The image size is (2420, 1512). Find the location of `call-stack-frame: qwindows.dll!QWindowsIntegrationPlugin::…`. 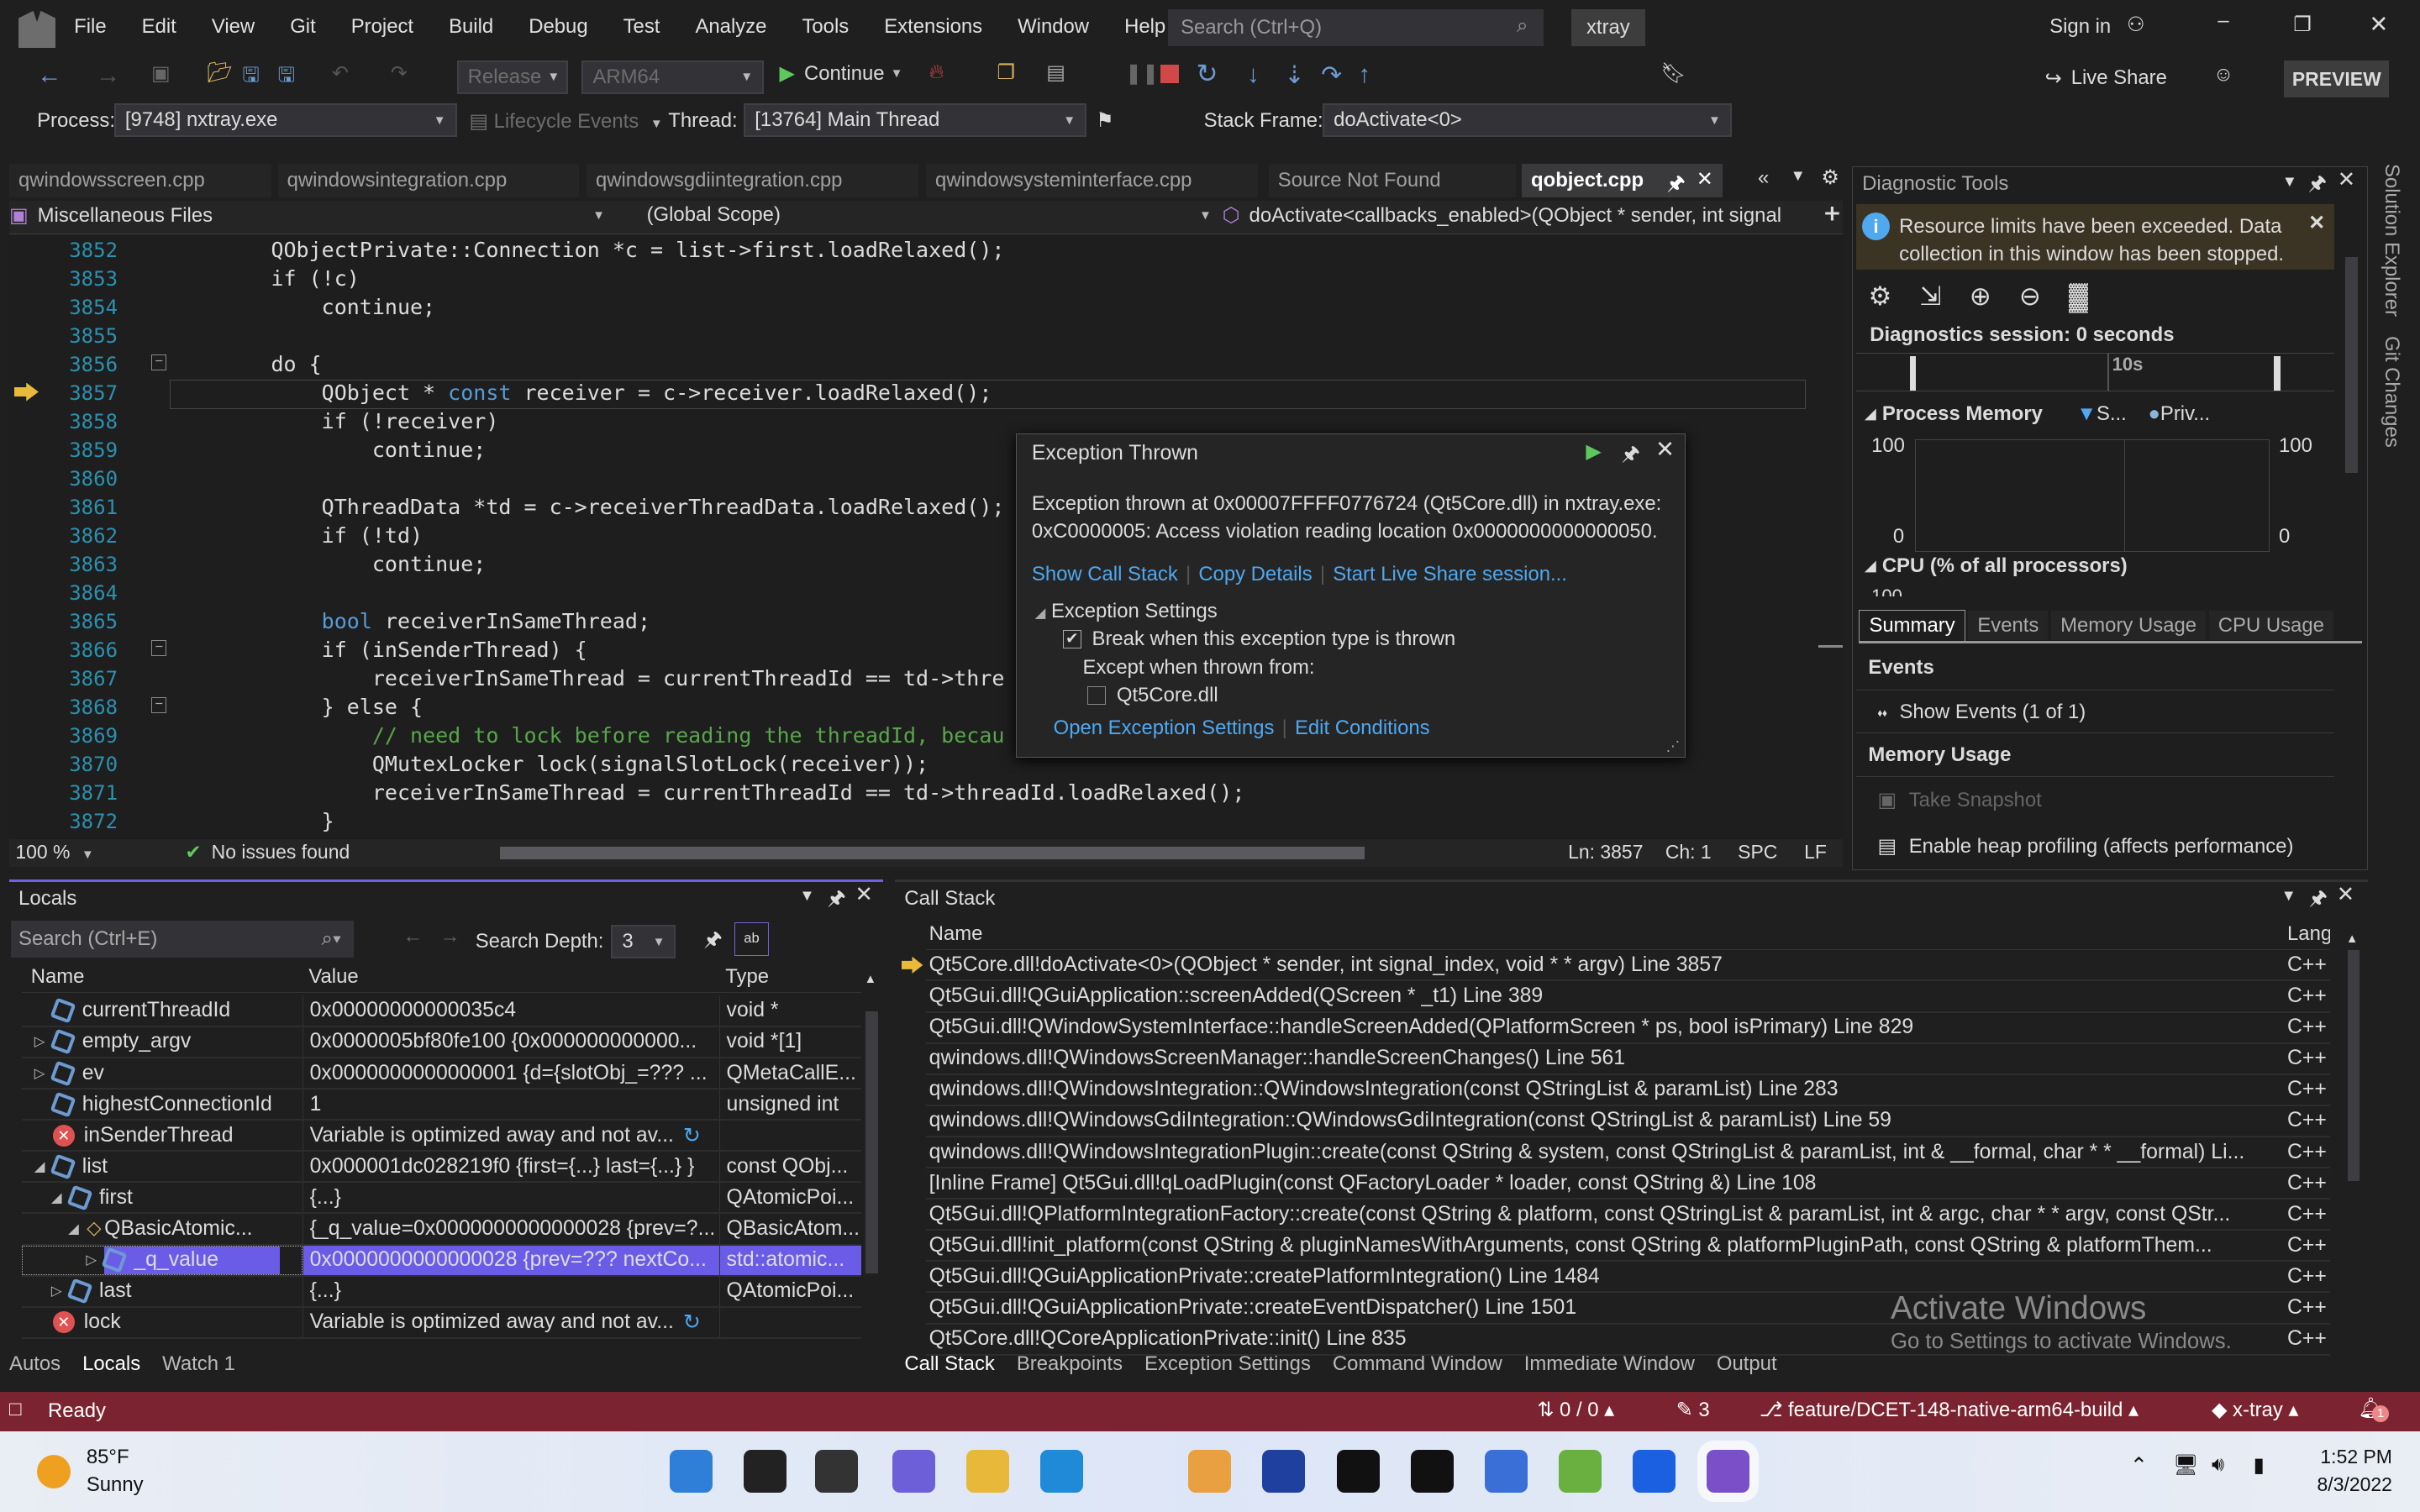

call-stack-frame: qwindows.dll!QWindowsIntegrationPlugin::… is located at coordinates (1628, 1153).